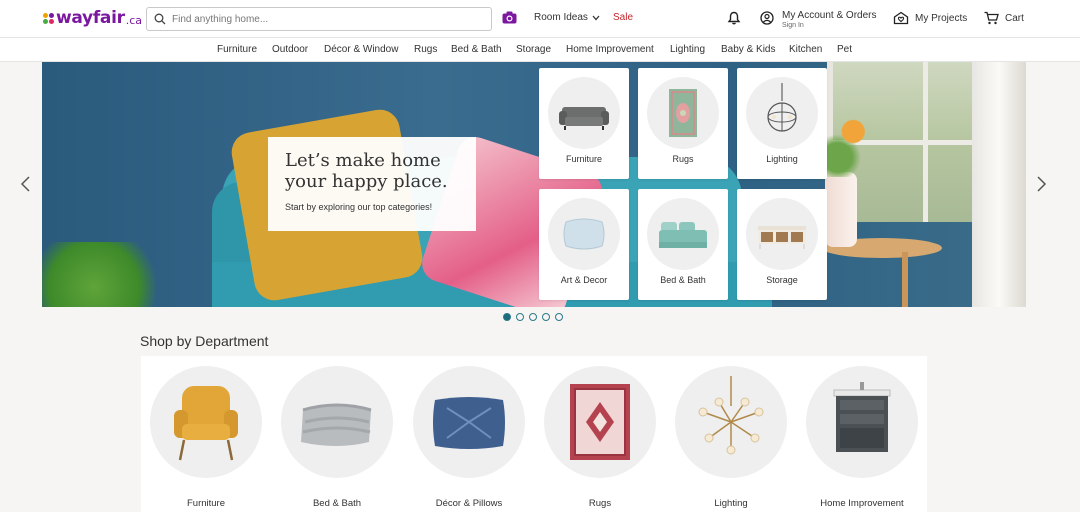 This screenshot has width=1080, height=512. What do you see at coordinates (361, 49) in the screenshot?
I see `nav-item-decor-window: Décor & Window` at bounding box center [361, 49].